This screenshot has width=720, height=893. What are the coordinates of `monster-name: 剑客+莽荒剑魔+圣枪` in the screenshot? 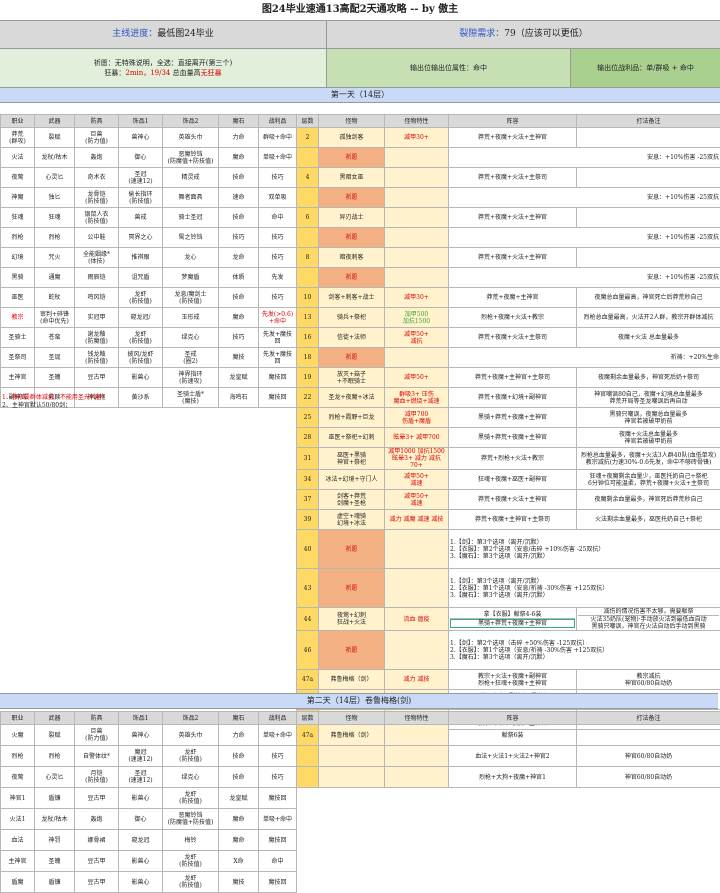 It's located at (352, 500).